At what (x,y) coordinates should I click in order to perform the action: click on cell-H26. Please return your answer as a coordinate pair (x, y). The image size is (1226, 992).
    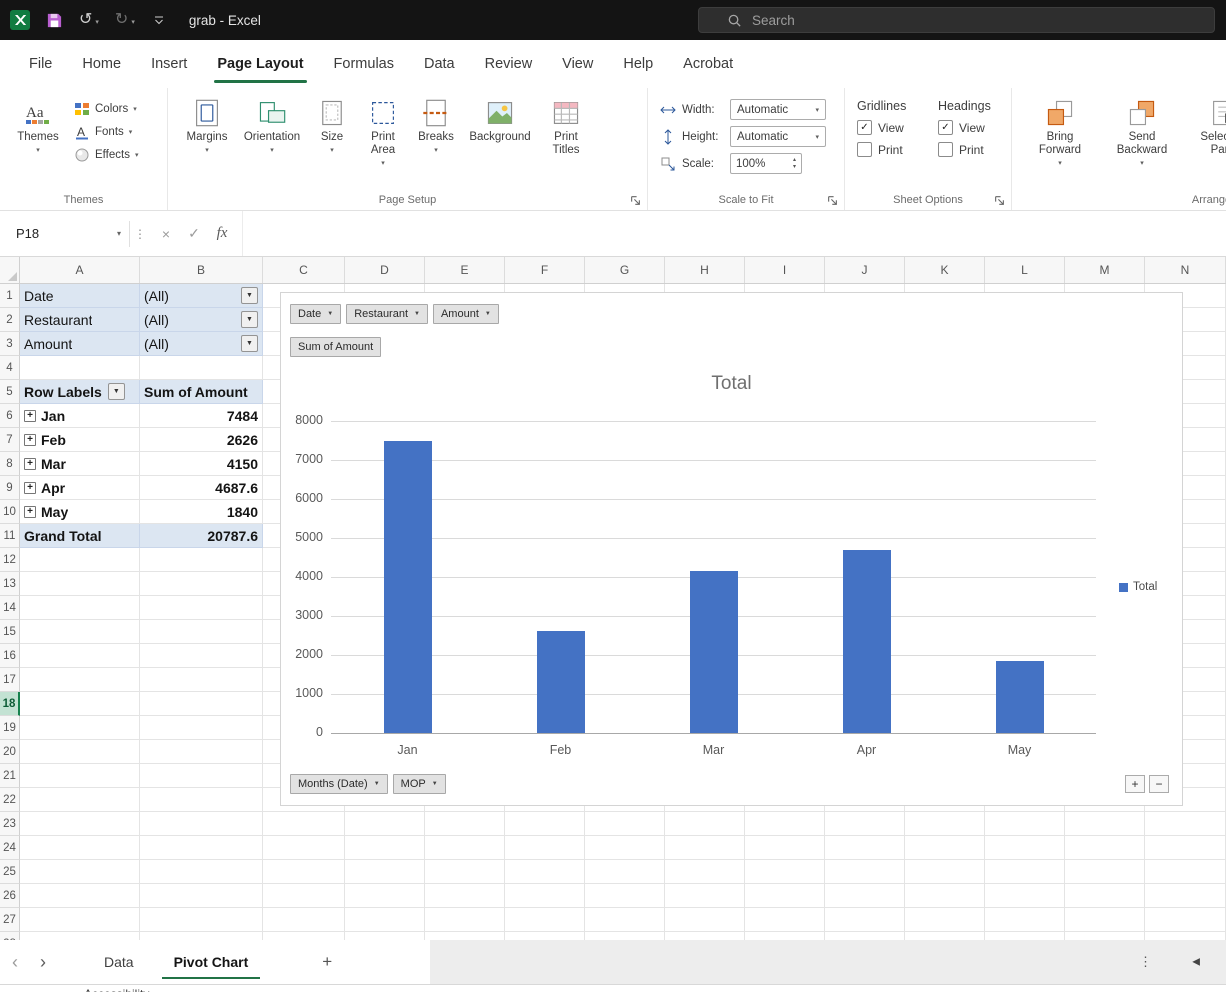
    Looking at the image, I should click on (705, 896).